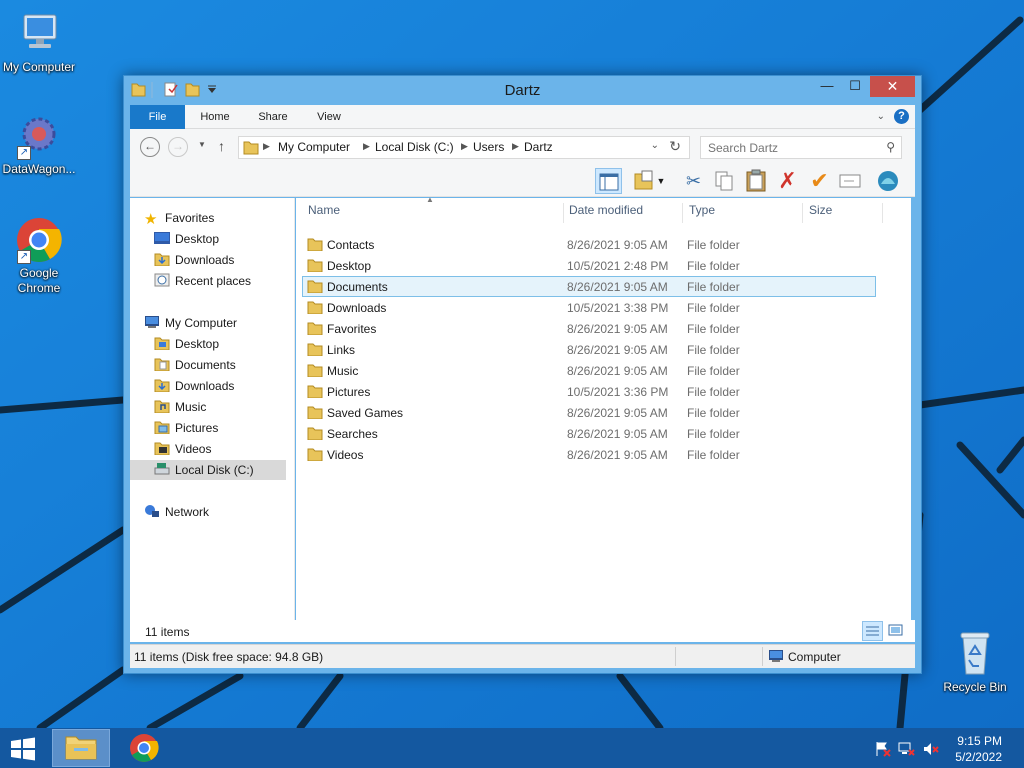  Describe the element at coordinates (214, 470) in the screenshot. I see `nav-item-label: Local Disk (C:)` at that location.